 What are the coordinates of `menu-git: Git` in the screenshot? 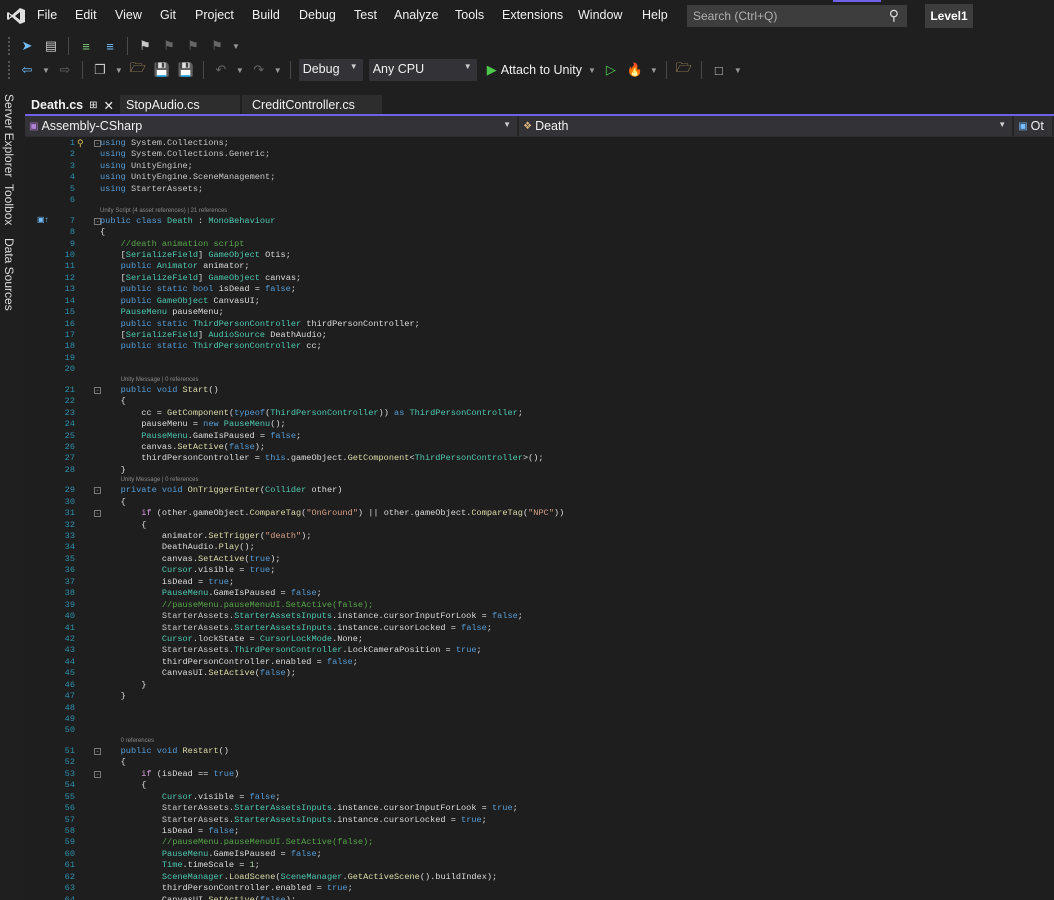 It's located at (168, 15).